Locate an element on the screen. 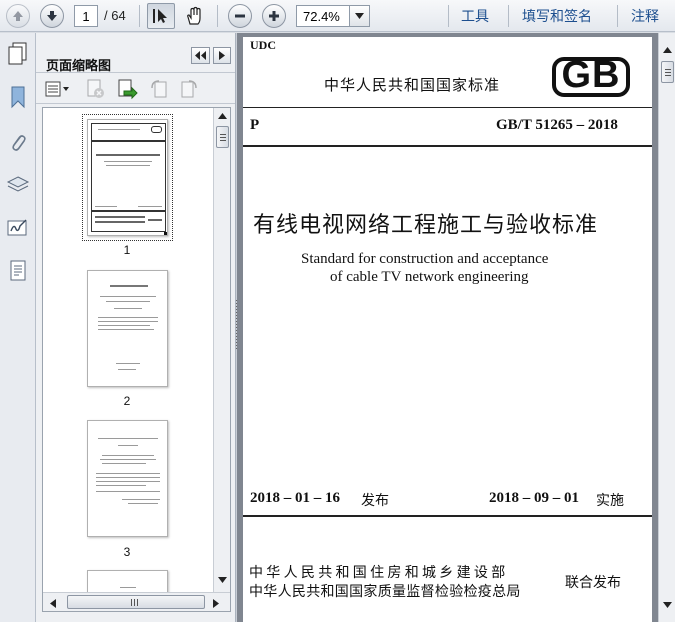  pages-icon is located at coordinates (17, 53).